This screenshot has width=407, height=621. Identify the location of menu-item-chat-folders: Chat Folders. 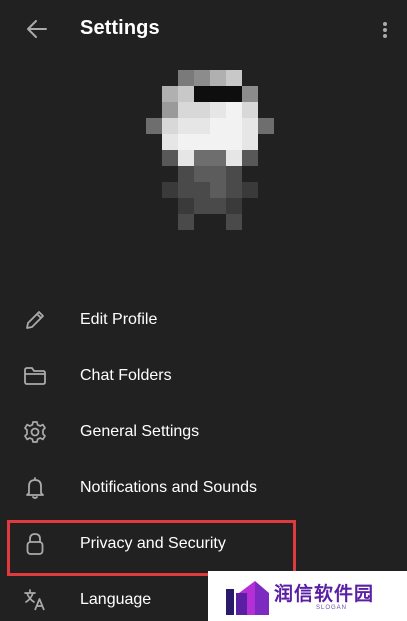
(203, 376).